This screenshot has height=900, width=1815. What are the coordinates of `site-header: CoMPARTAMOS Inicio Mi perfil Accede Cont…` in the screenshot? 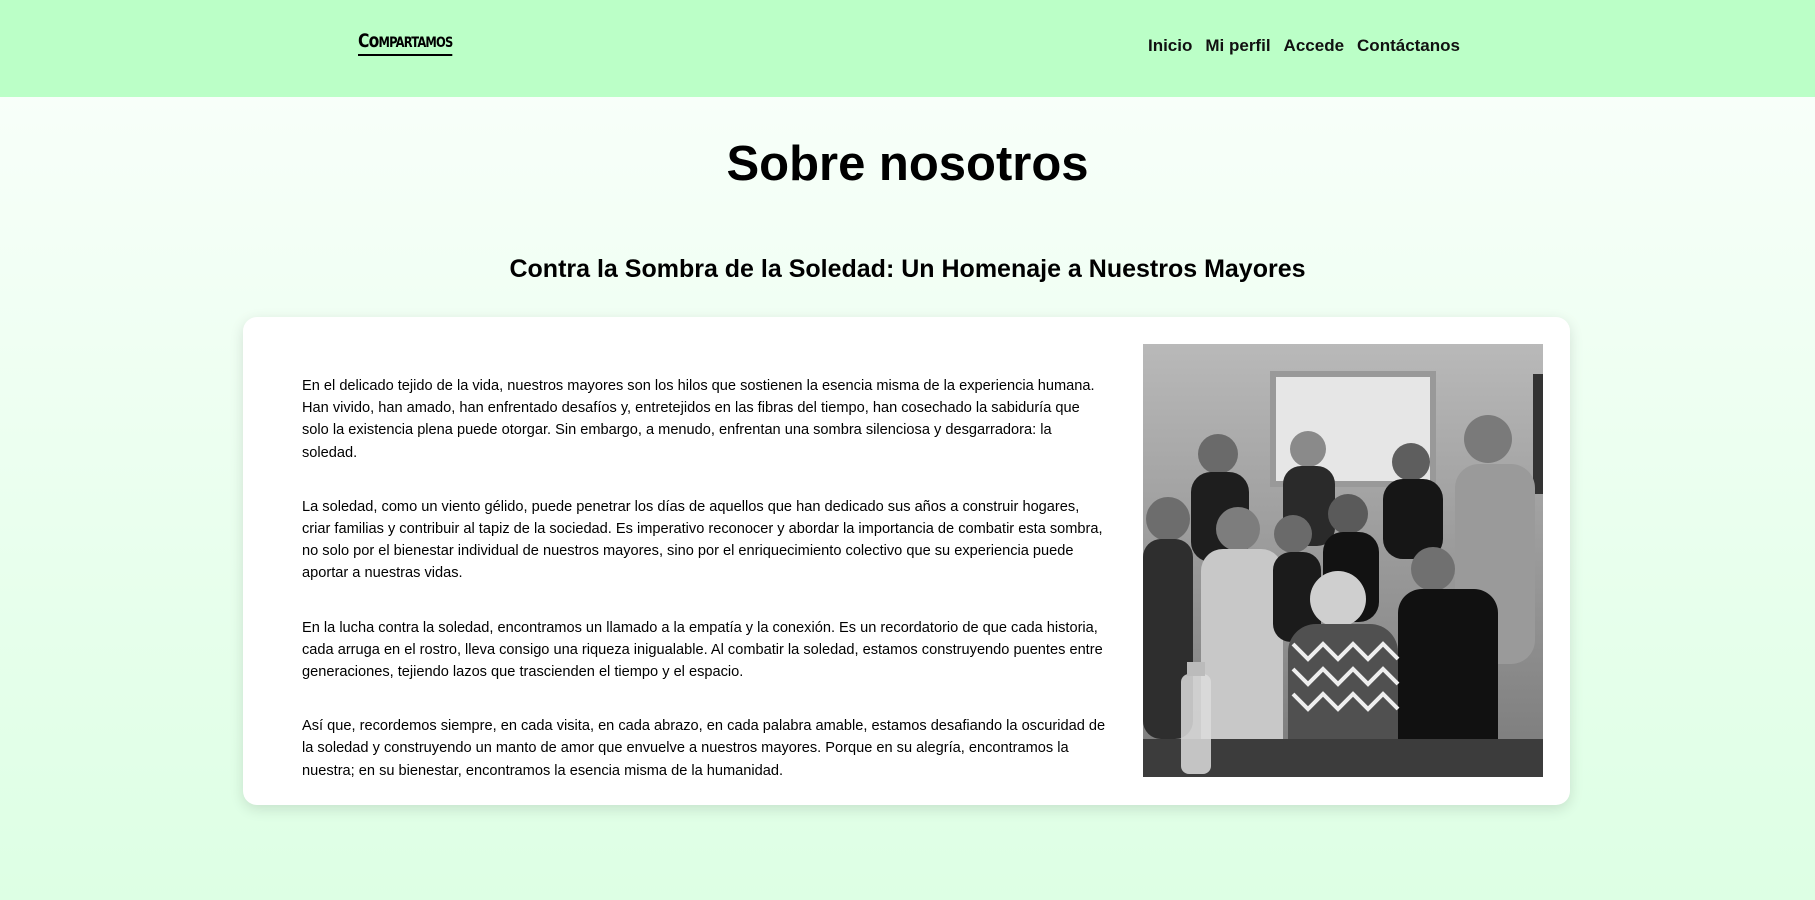 It's located at (907, 48).